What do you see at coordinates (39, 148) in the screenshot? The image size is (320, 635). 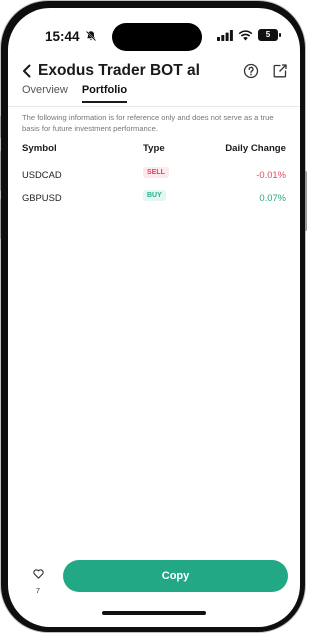 I see `column-header-symbol: Symbol` at bounding box center [39, 148].